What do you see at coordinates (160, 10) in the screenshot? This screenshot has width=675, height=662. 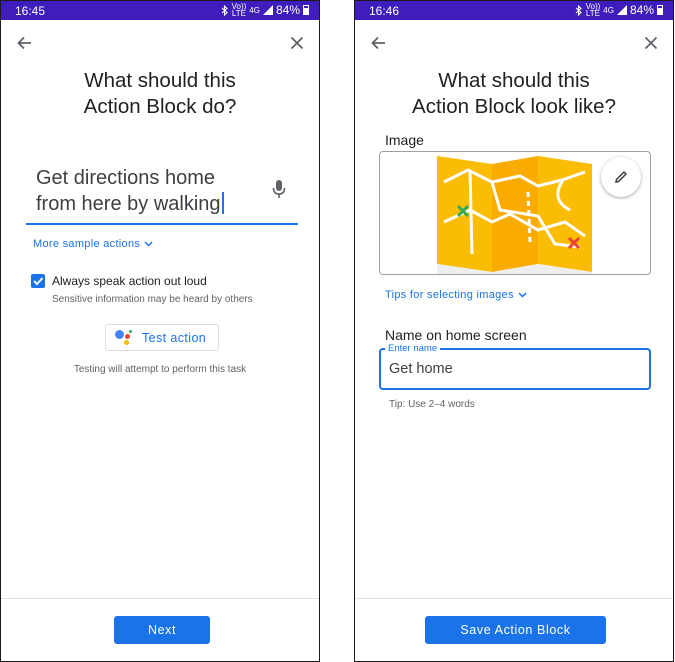 I see `status-bar: 16:45 Vo)) LTE 4G 84%` at bounding box center [160, 10].